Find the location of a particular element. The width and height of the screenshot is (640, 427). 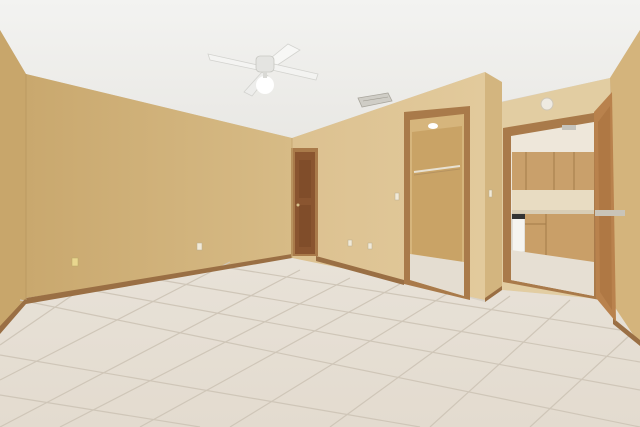

closet-ceiling-light-icon is located at coordinates (433, 126).